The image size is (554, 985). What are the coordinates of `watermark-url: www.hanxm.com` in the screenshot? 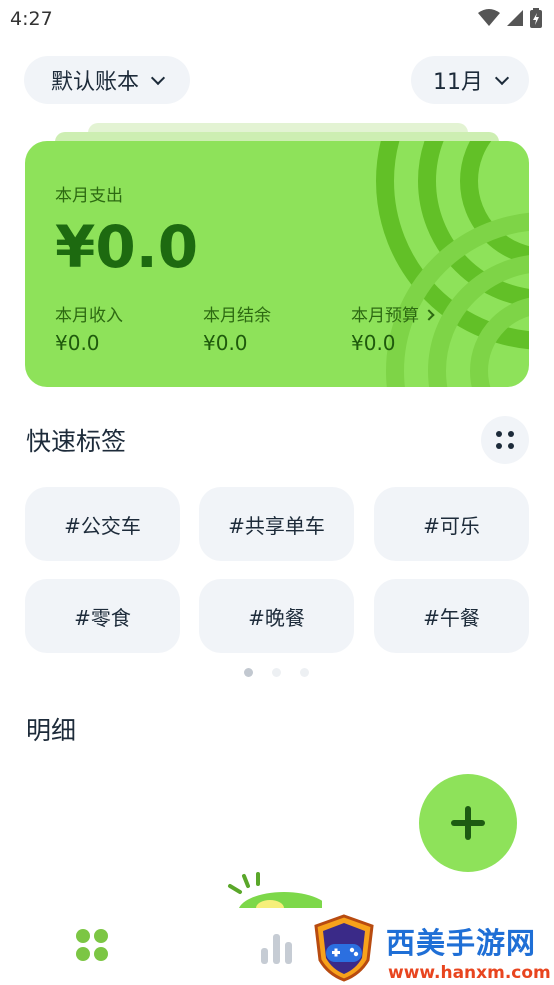 It's located at (469, 973).